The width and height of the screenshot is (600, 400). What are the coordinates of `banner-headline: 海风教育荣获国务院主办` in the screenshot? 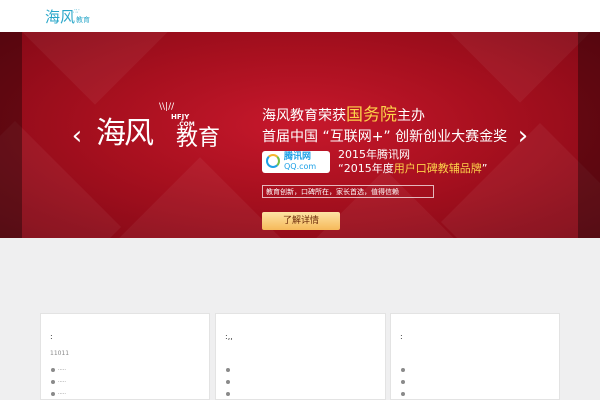 It's located at (343, 115).